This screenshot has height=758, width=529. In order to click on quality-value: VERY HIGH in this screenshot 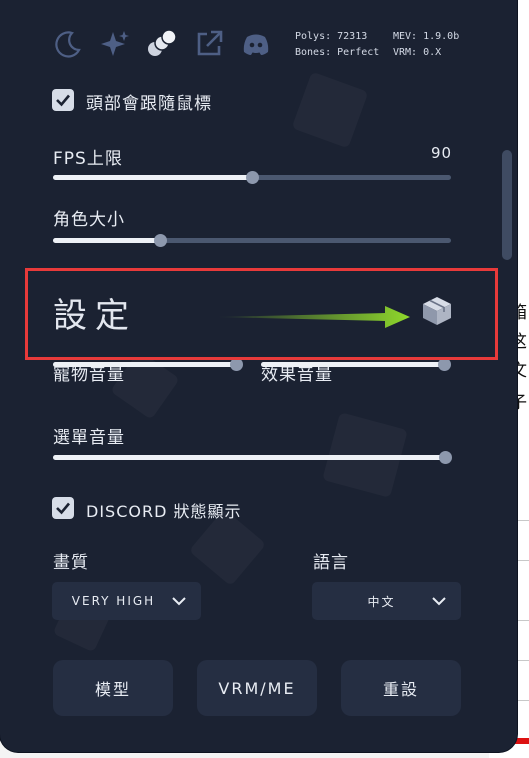, I will do `click(113, 601)`.